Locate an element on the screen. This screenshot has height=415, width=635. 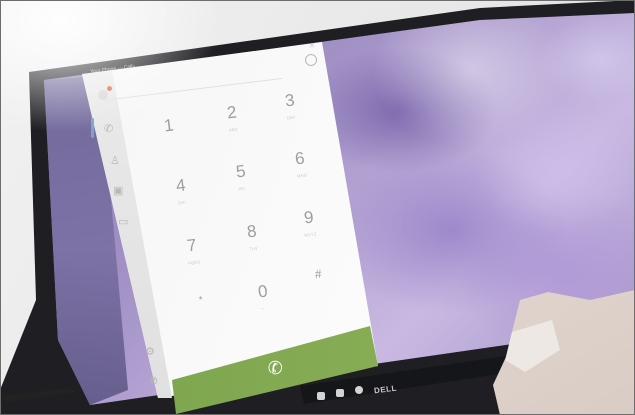
photos-nav-icon: ▣ is located at coordinates (118, 191).